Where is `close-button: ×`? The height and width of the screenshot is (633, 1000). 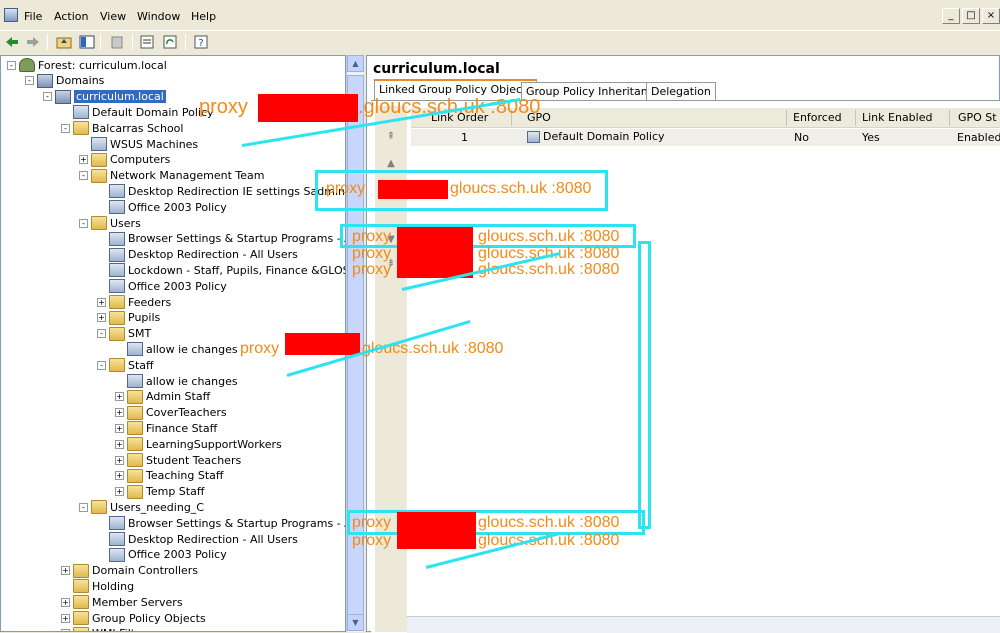
close-button: × is located at coordinates (991, 16).